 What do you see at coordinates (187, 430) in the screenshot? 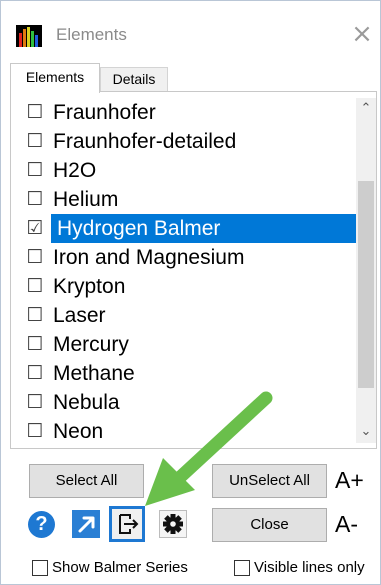
I see `list-item: ☐ Neon` at bounding box center [187, 430].